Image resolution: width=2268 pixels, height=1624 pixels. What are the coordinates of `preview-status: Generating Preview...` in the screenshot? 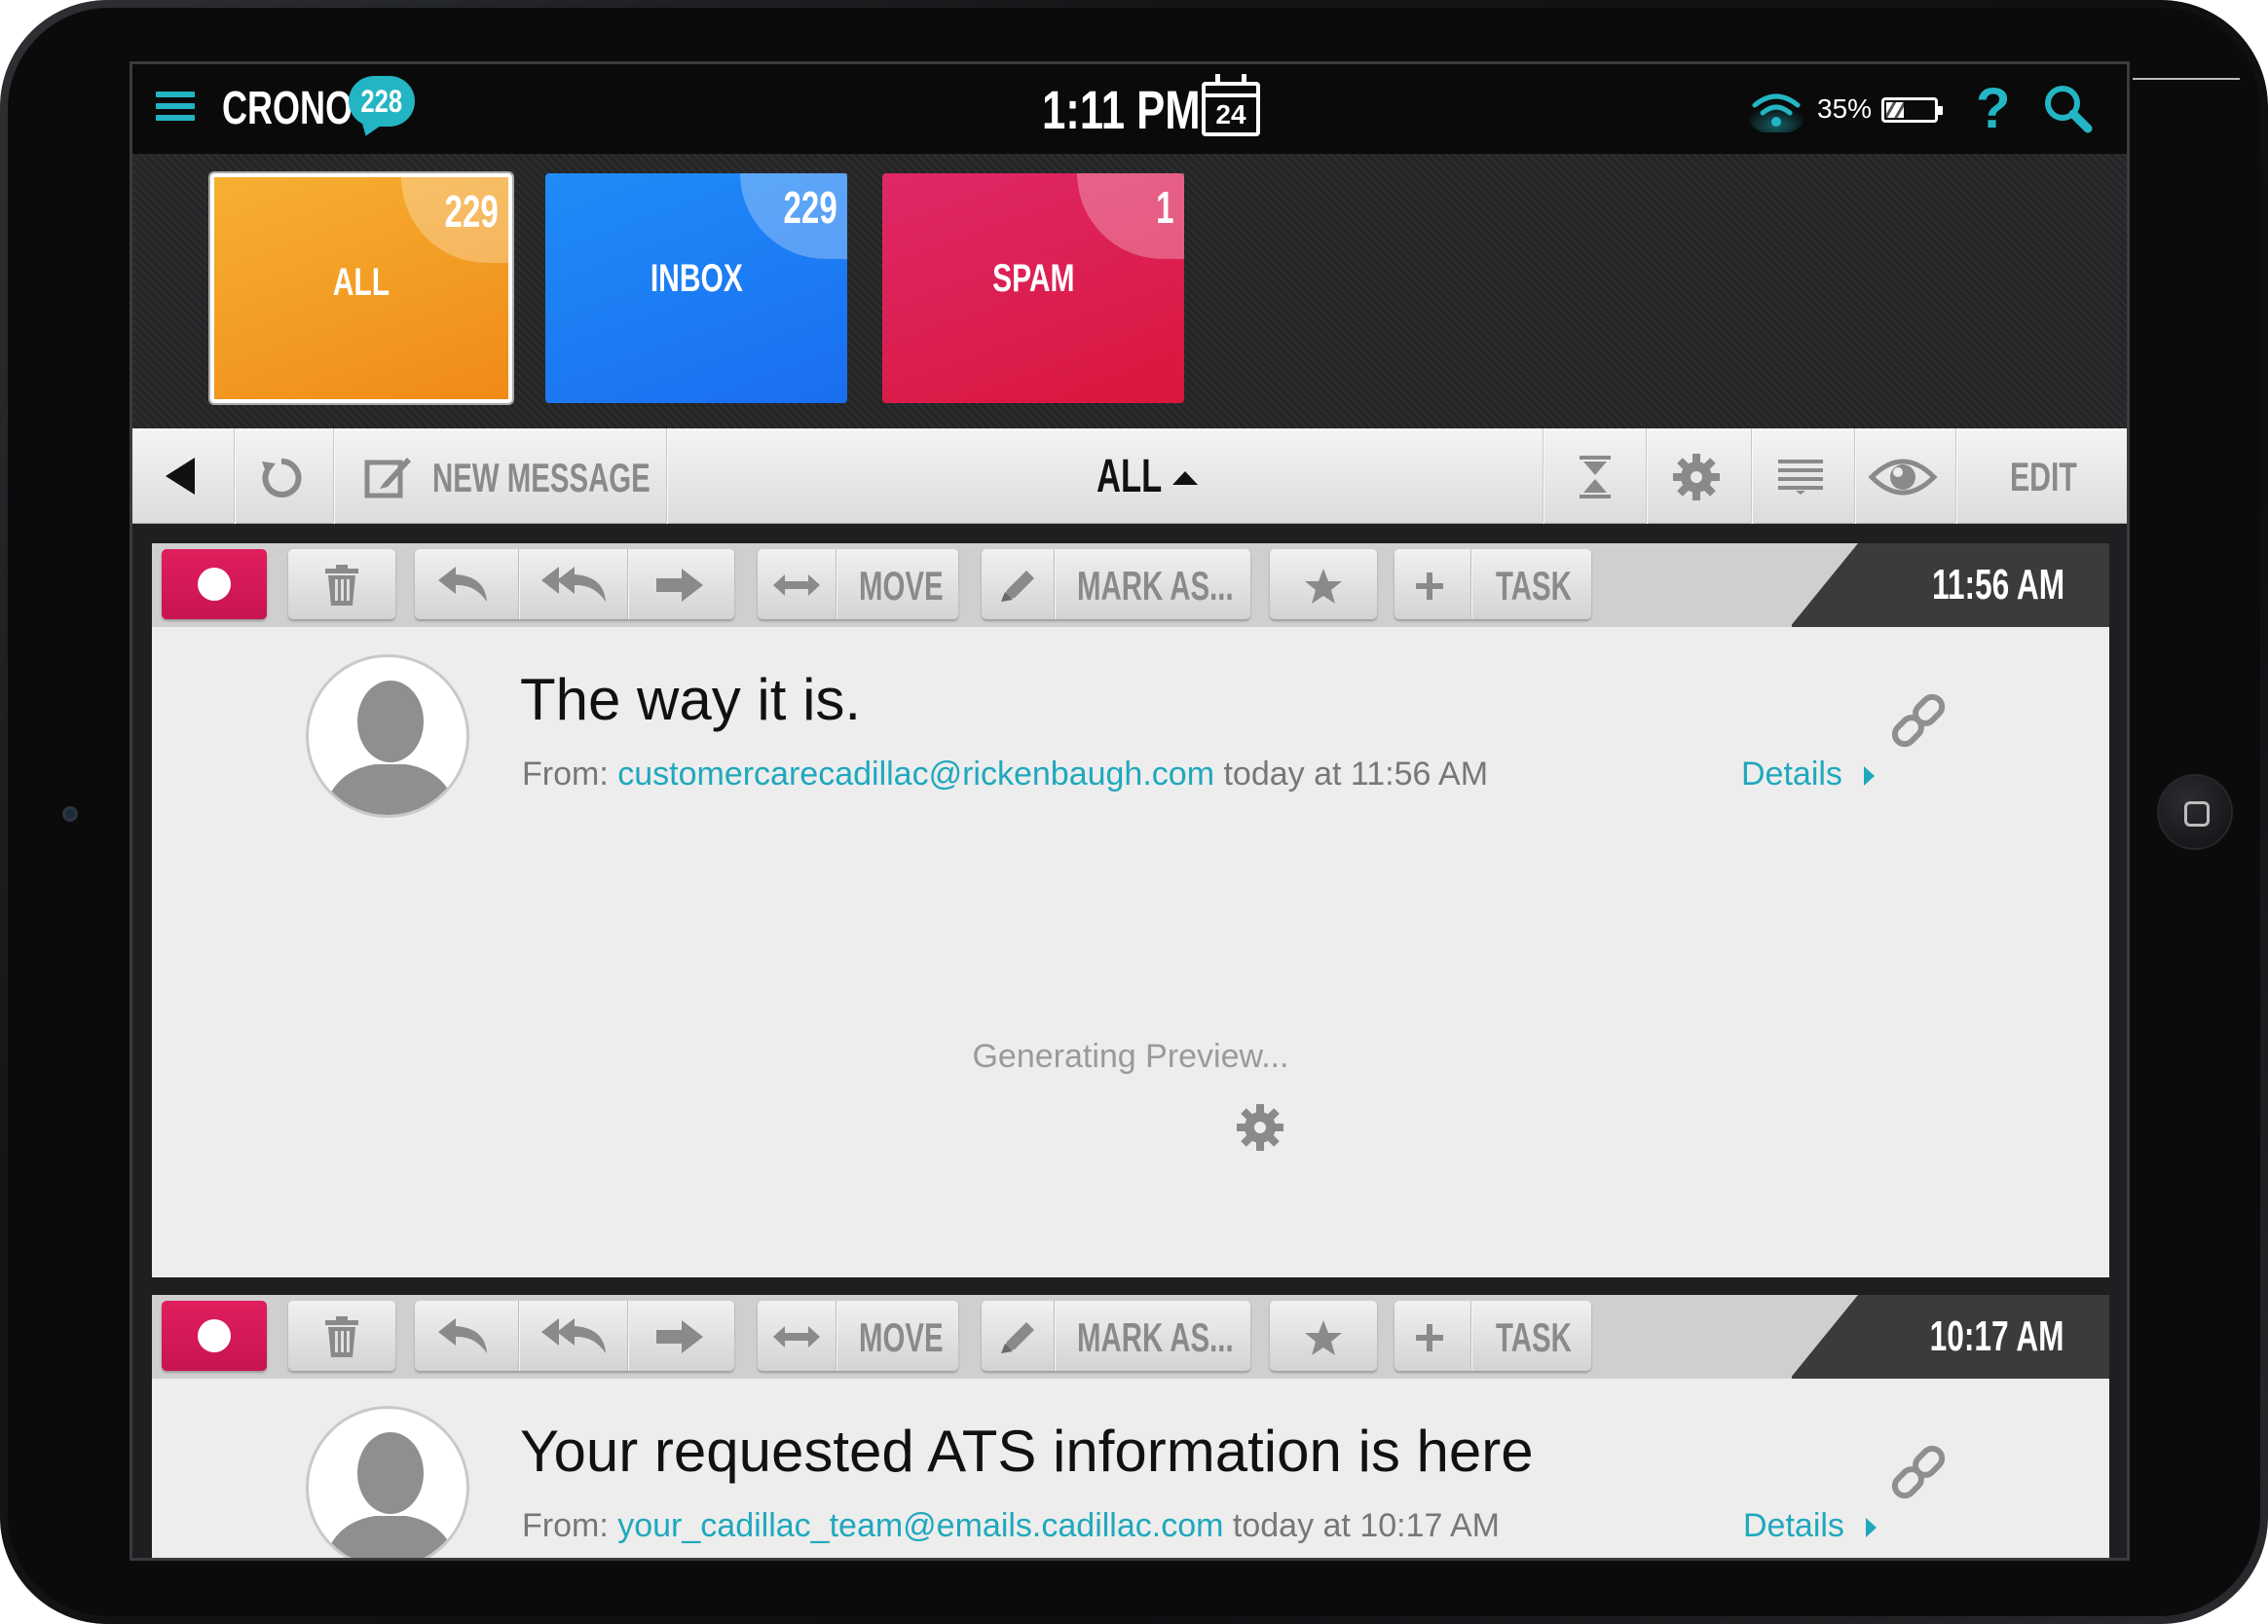 It's located at (1130, 1056).